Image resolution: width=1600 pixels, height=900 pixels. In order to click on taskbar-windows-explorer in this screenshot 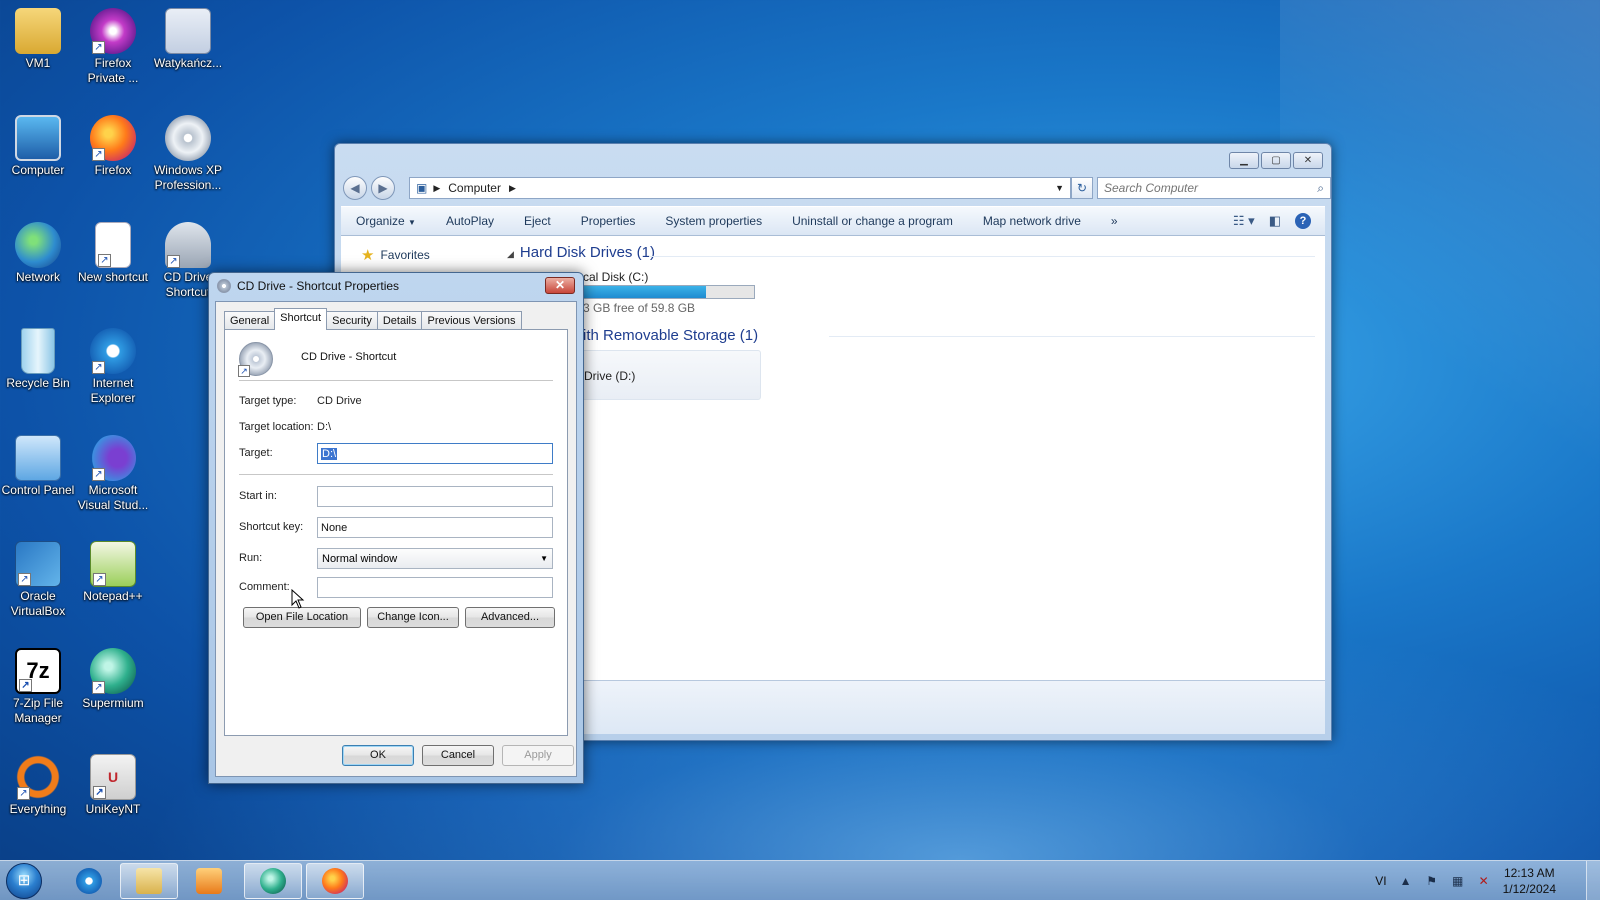, I will do `click(149, 881)`.